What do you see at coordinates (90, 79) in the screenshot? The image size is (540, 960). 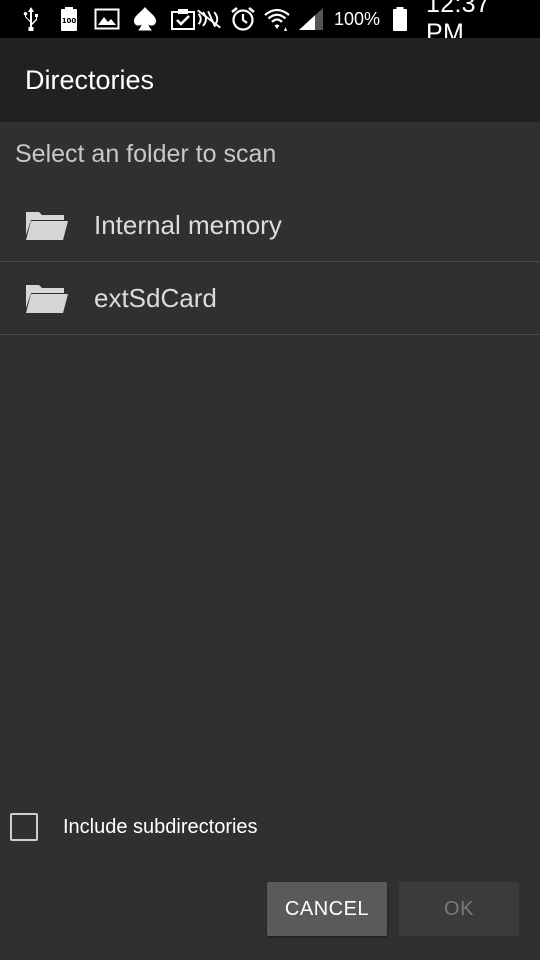 I see `page-title: Directories` at bounding box center [90, 79].